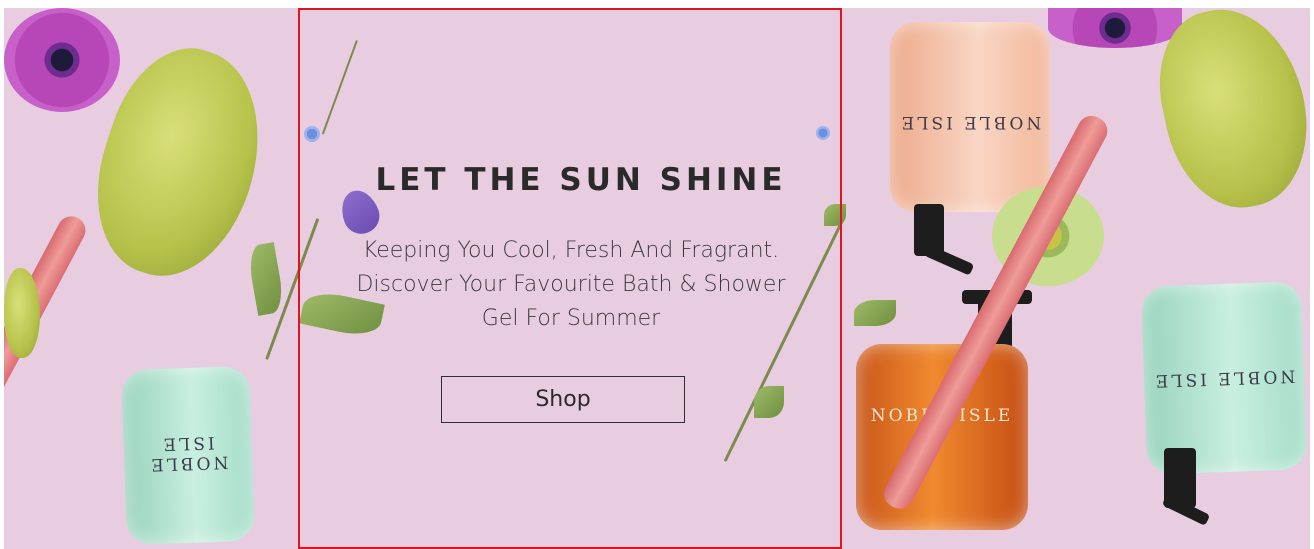 The width and height of the screenshot is (1314, 549). Describe the element at coordinates (581, 180) in the screenshot. I see `banner-headline: LET THE SUN SHINE` at that location.